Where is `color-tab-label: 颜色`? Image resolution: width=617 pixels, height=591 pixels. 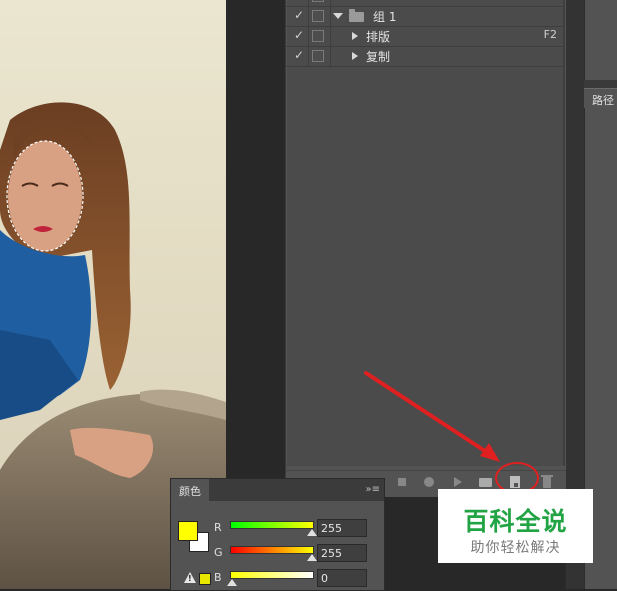
color-tab-label: 颜色 is located at coordinates (190, 491).